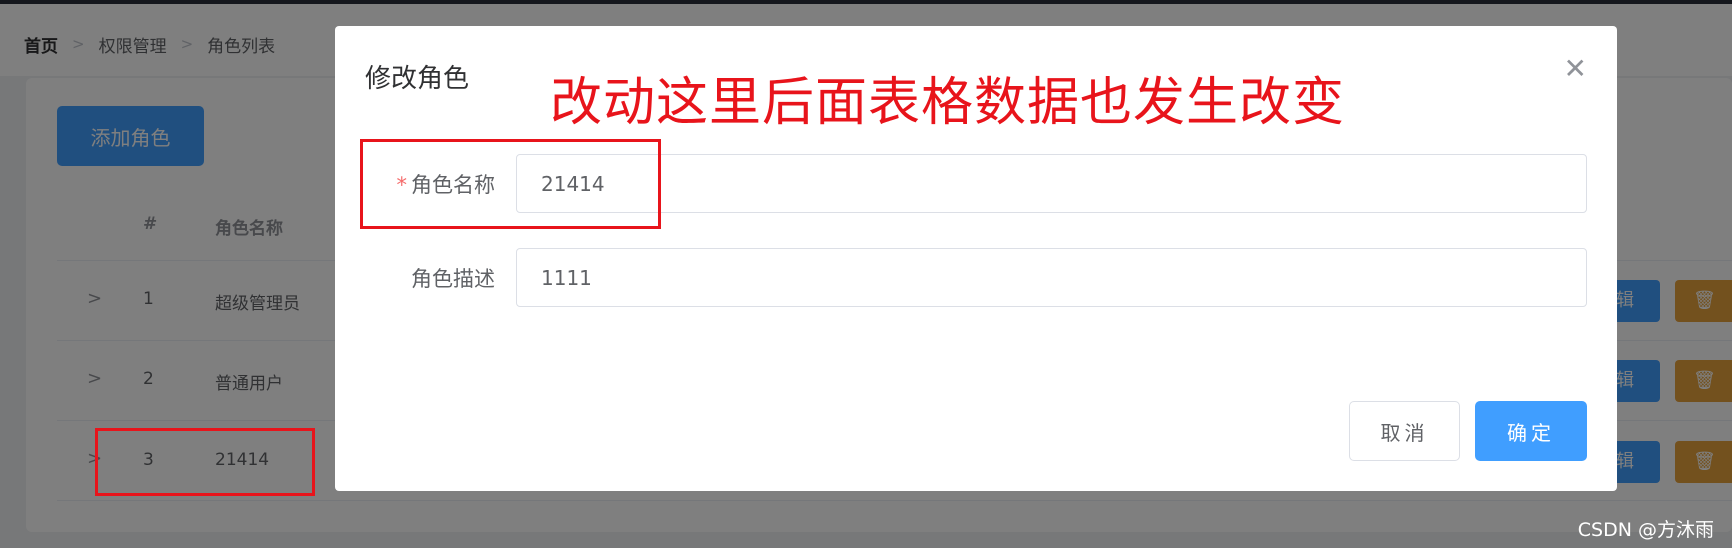 This screenshot has width=1732, height=548. What do you see at coordinates (1575, 68) in the screenshot?
I see `close-icon: ✕` at bounding box center [1575, 68].